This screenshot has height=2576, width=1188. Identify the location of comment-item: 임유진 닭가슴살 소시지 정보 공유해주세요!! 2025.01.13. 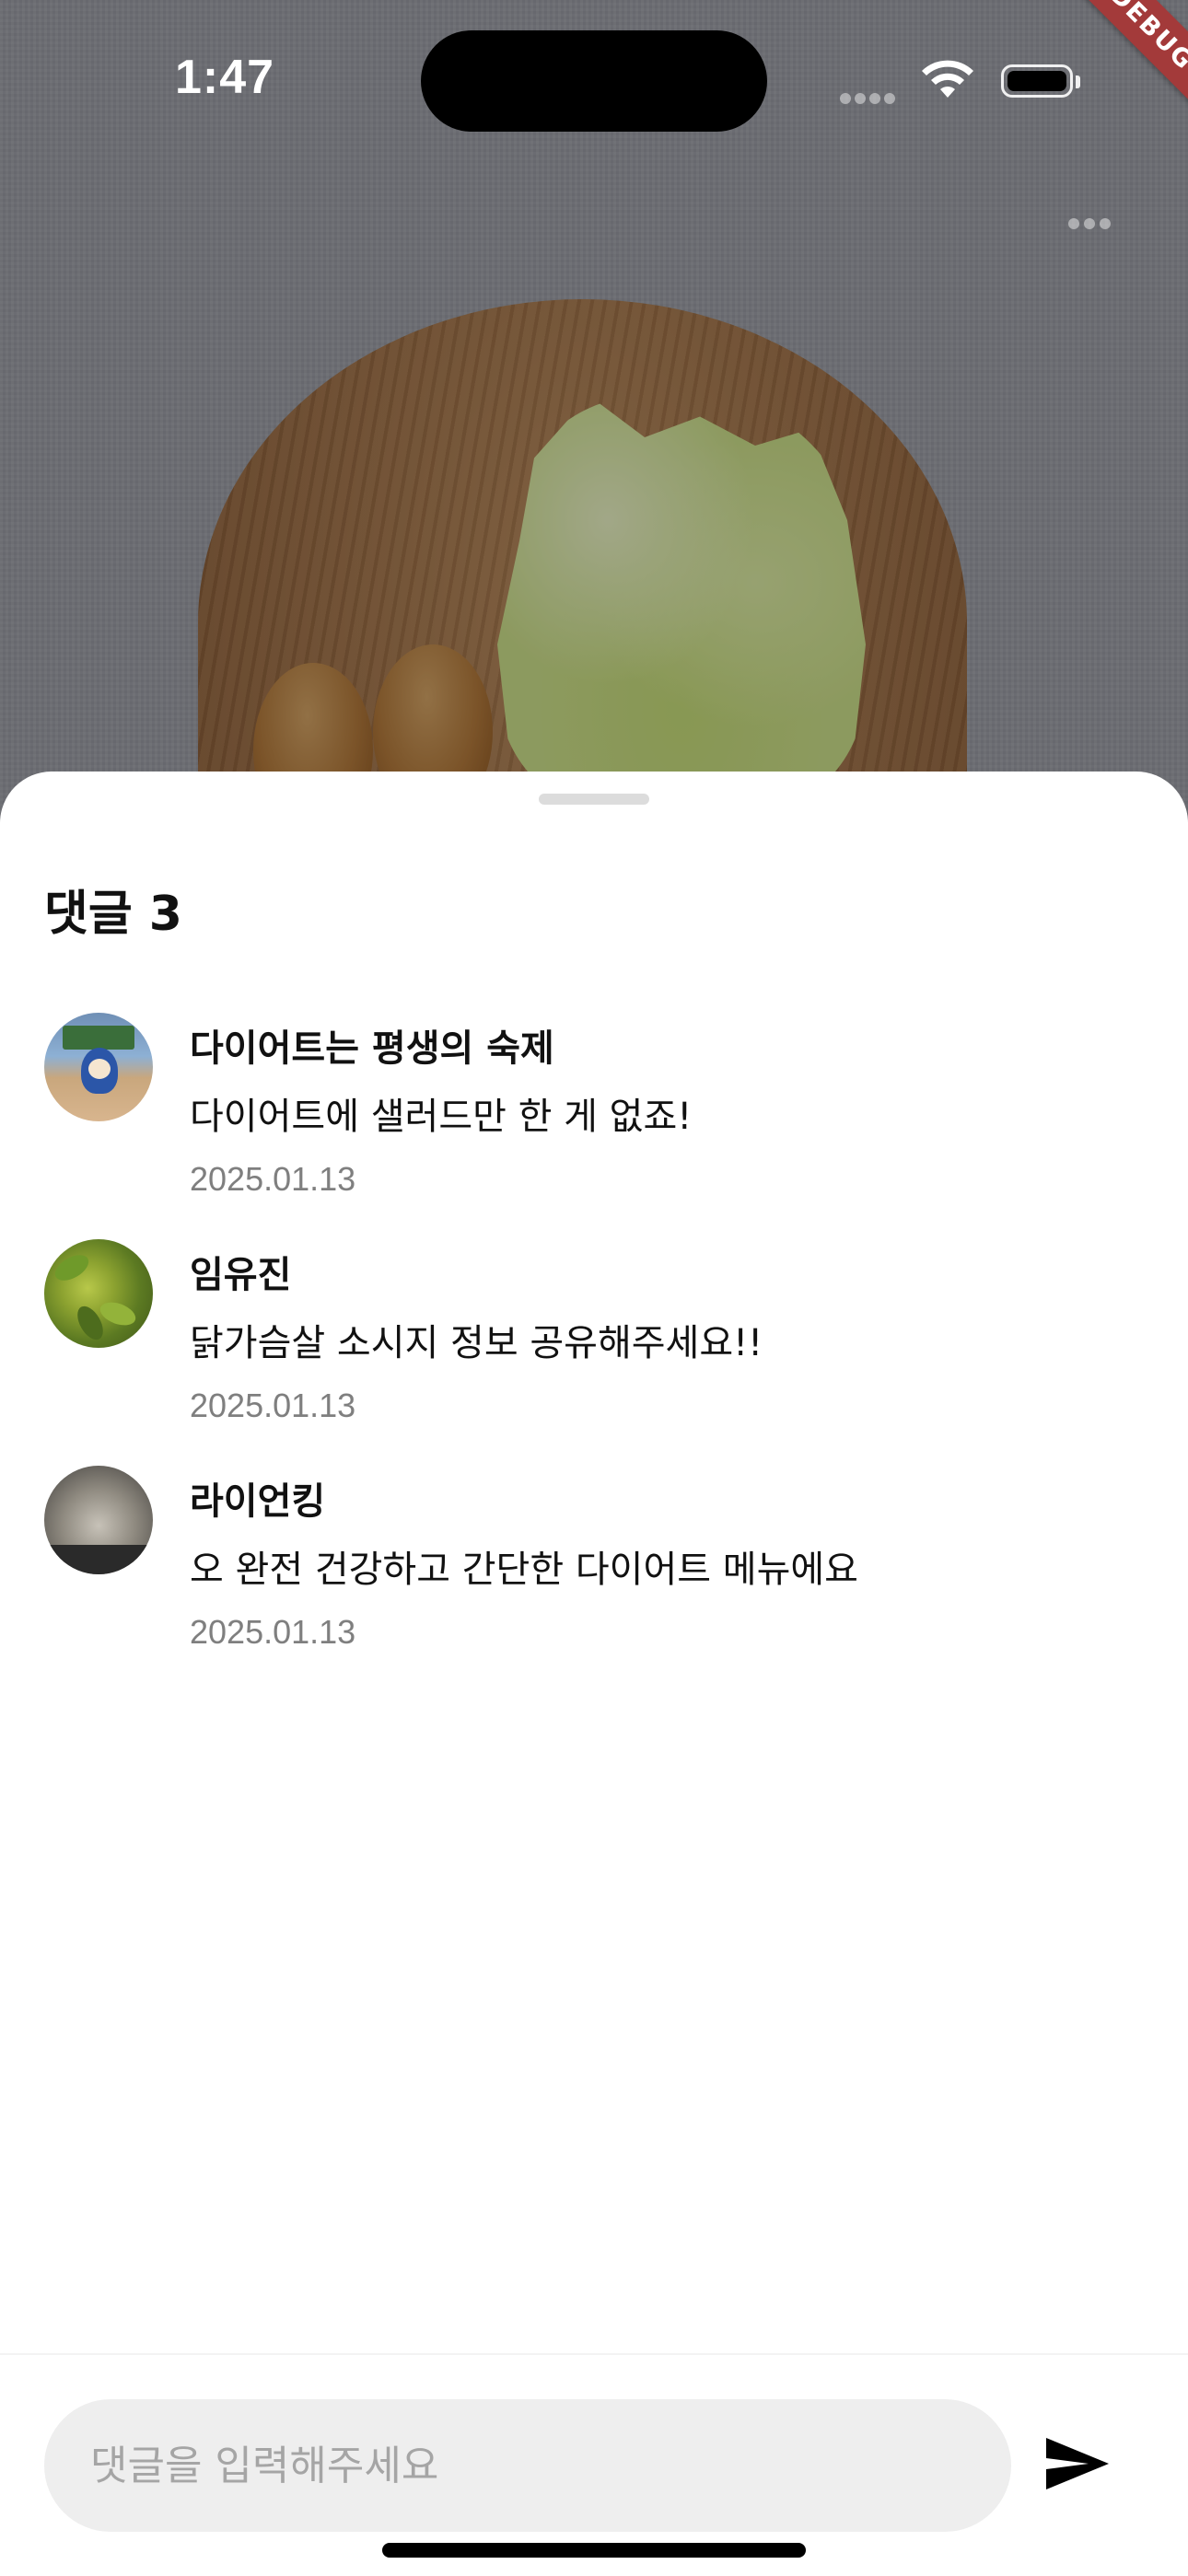
(596, 1340).